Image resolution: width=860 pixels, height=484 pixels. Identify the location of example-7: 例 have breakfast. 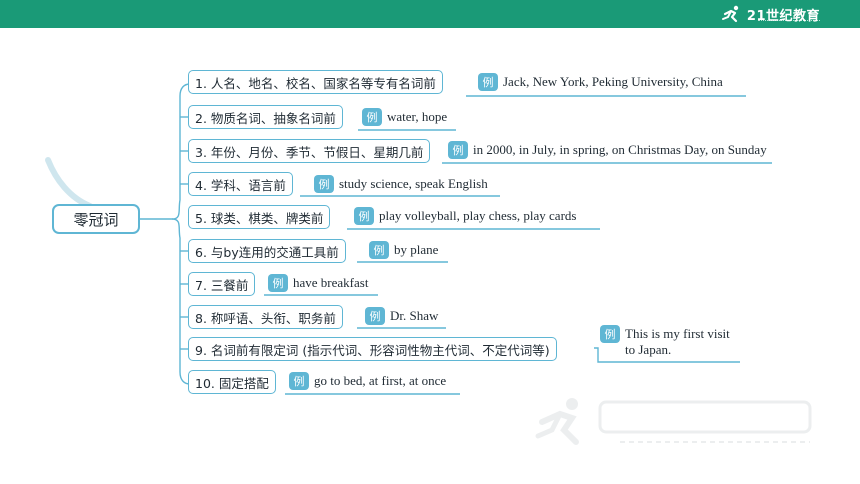
(318, 283).